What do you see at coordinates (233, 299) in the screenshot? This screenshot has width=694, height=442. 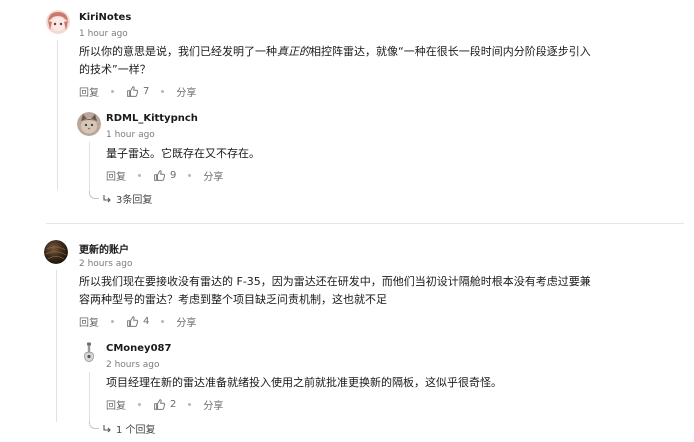 I see `comment-text: 容两种型号的雷达？考虑到整个项目缺乏问责机制，这也就不足` at bounding box center [233, 299].